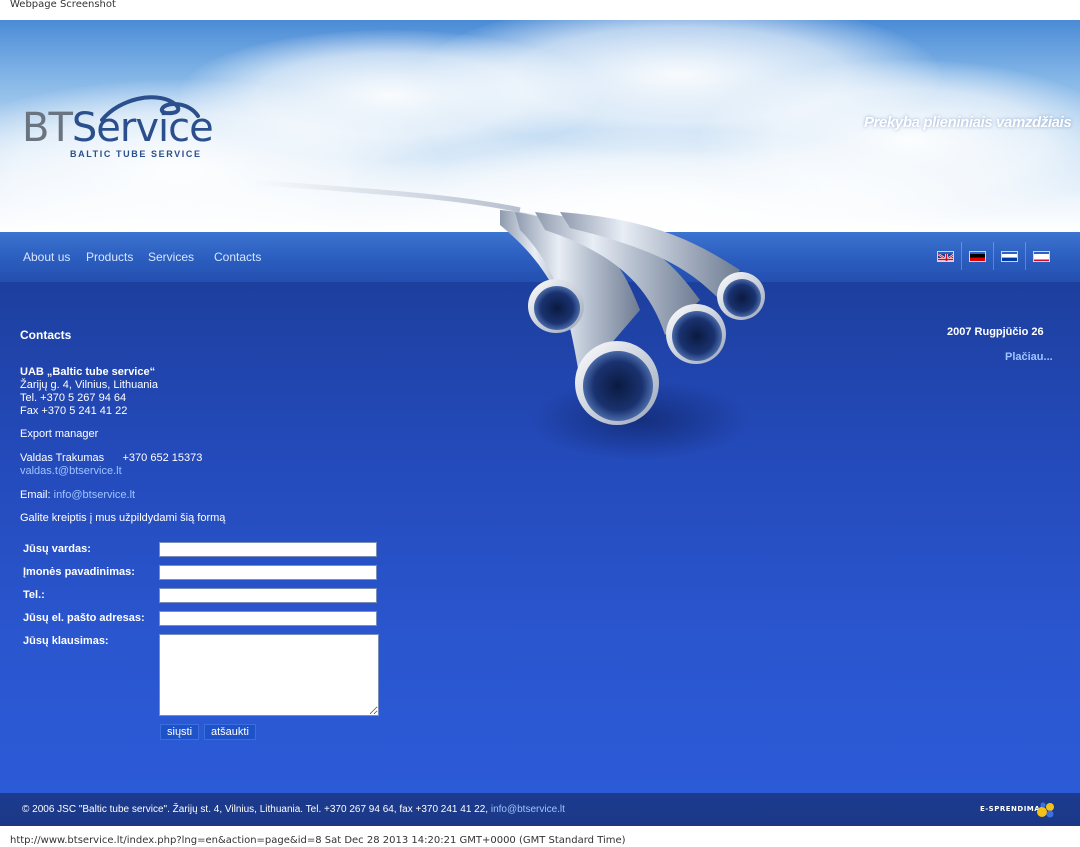 The image size is (1080, 847). Describe the element at coordinates (46, 335) in the screenshot. I see `page-title: Contacts` at that location.